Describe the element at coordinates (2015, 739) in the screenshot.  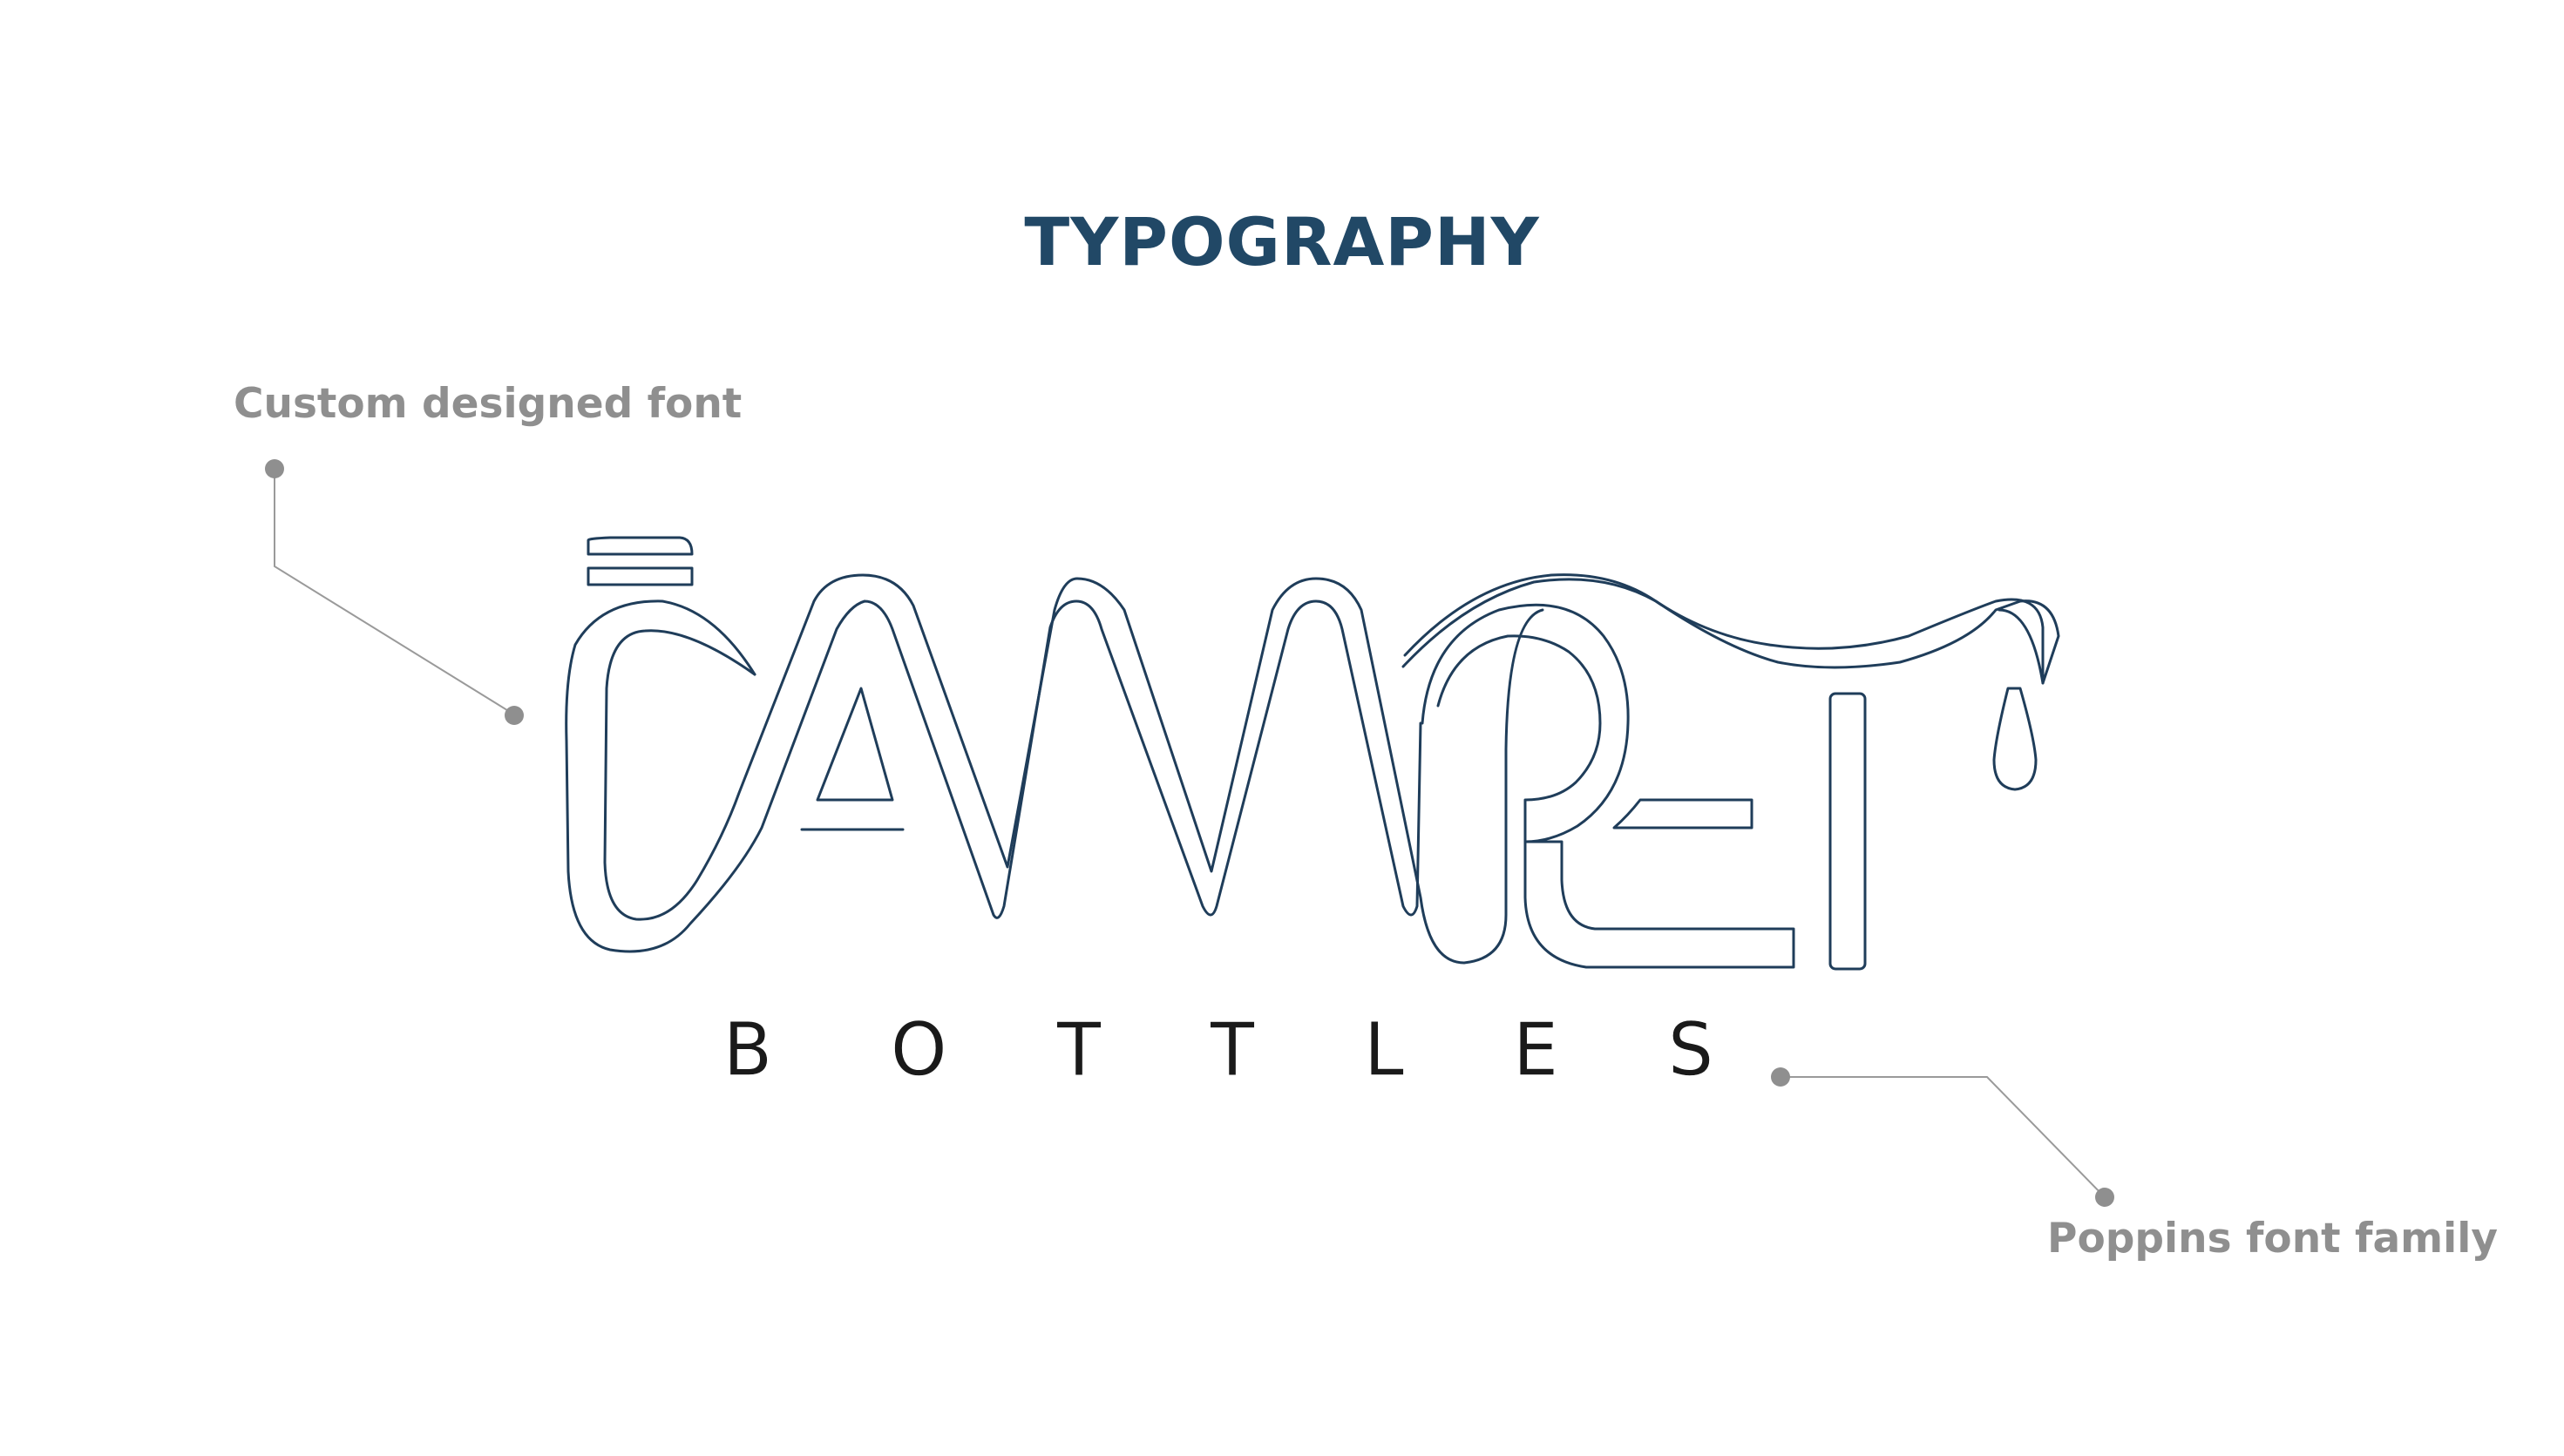
I see `water-drop-icon` at that location.